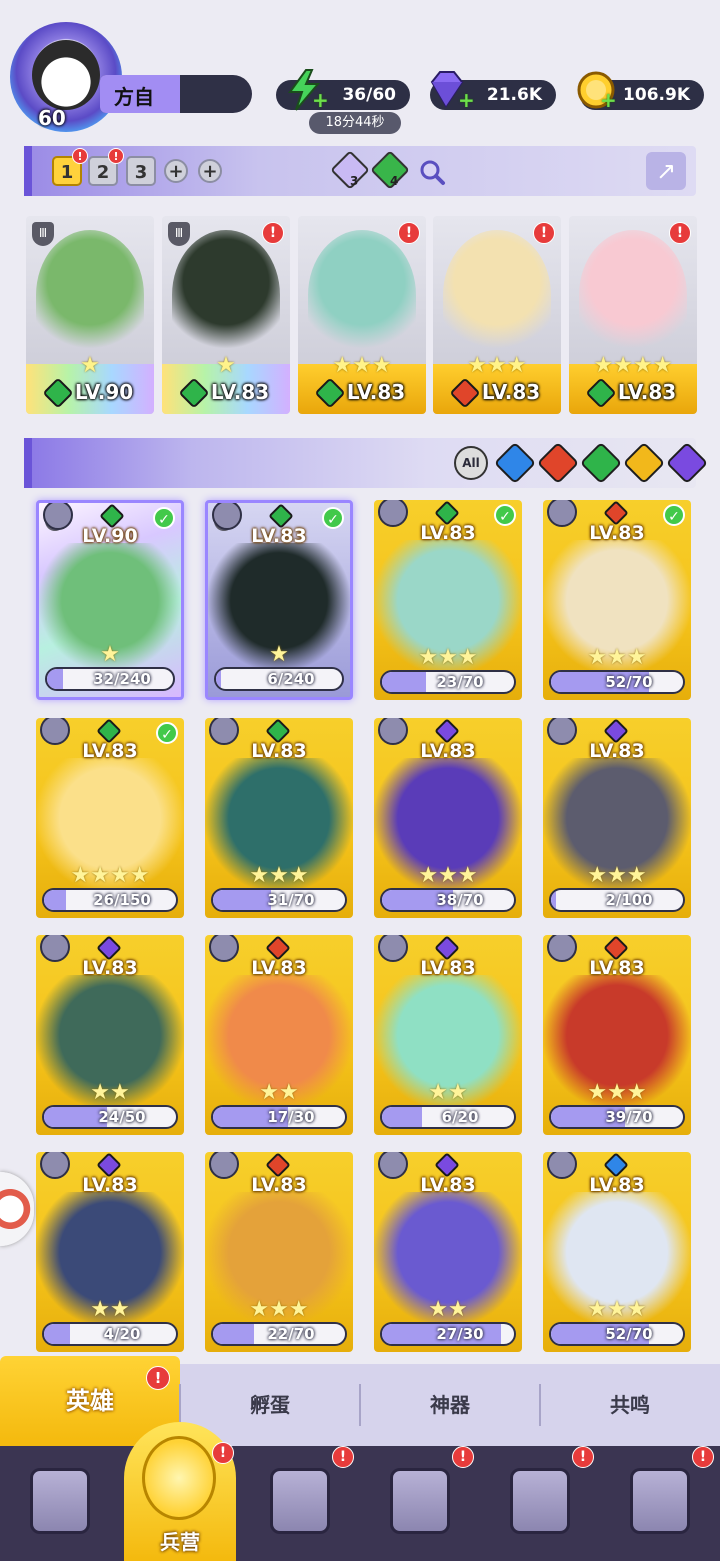  I want to click on shard-count: 52/70, so click(629, 1334).